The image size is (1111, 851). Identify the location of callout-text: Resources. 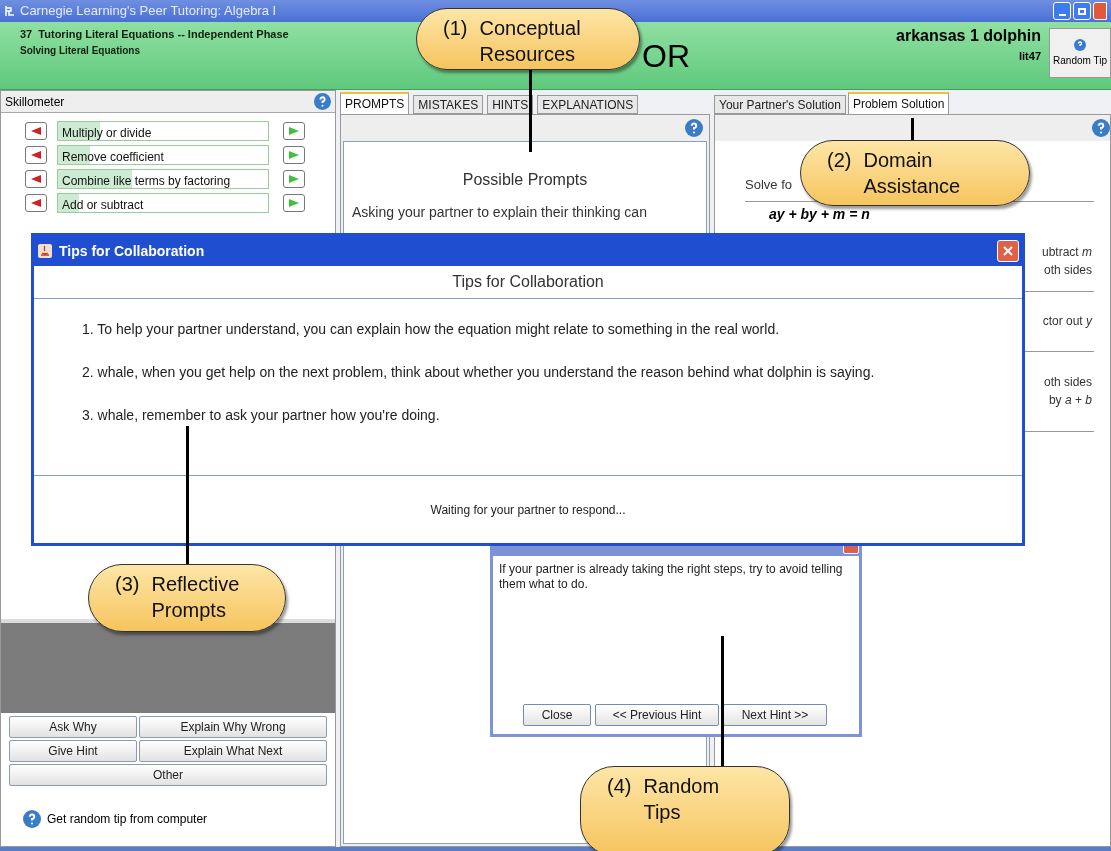
(528, 54).